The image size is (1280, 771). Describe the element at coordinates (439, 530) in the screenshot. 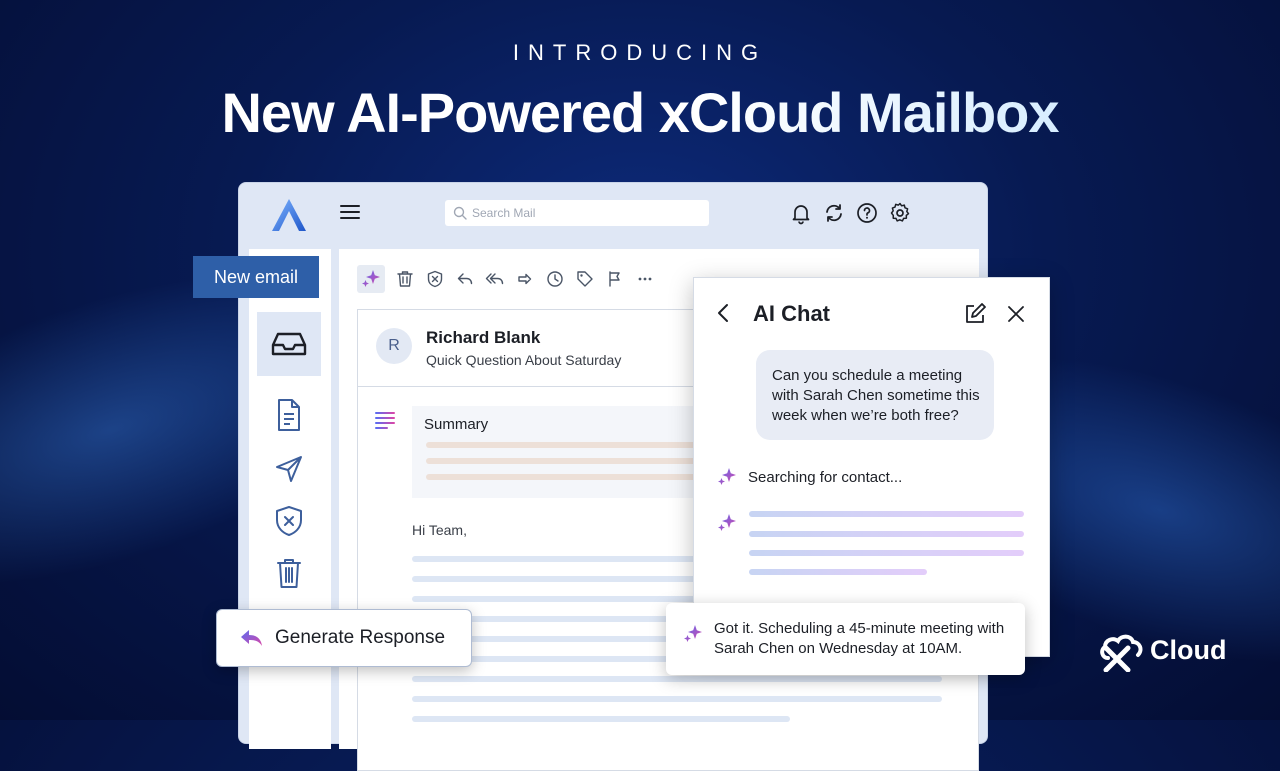

I see `email-greeting: Hi Team,` at that location.